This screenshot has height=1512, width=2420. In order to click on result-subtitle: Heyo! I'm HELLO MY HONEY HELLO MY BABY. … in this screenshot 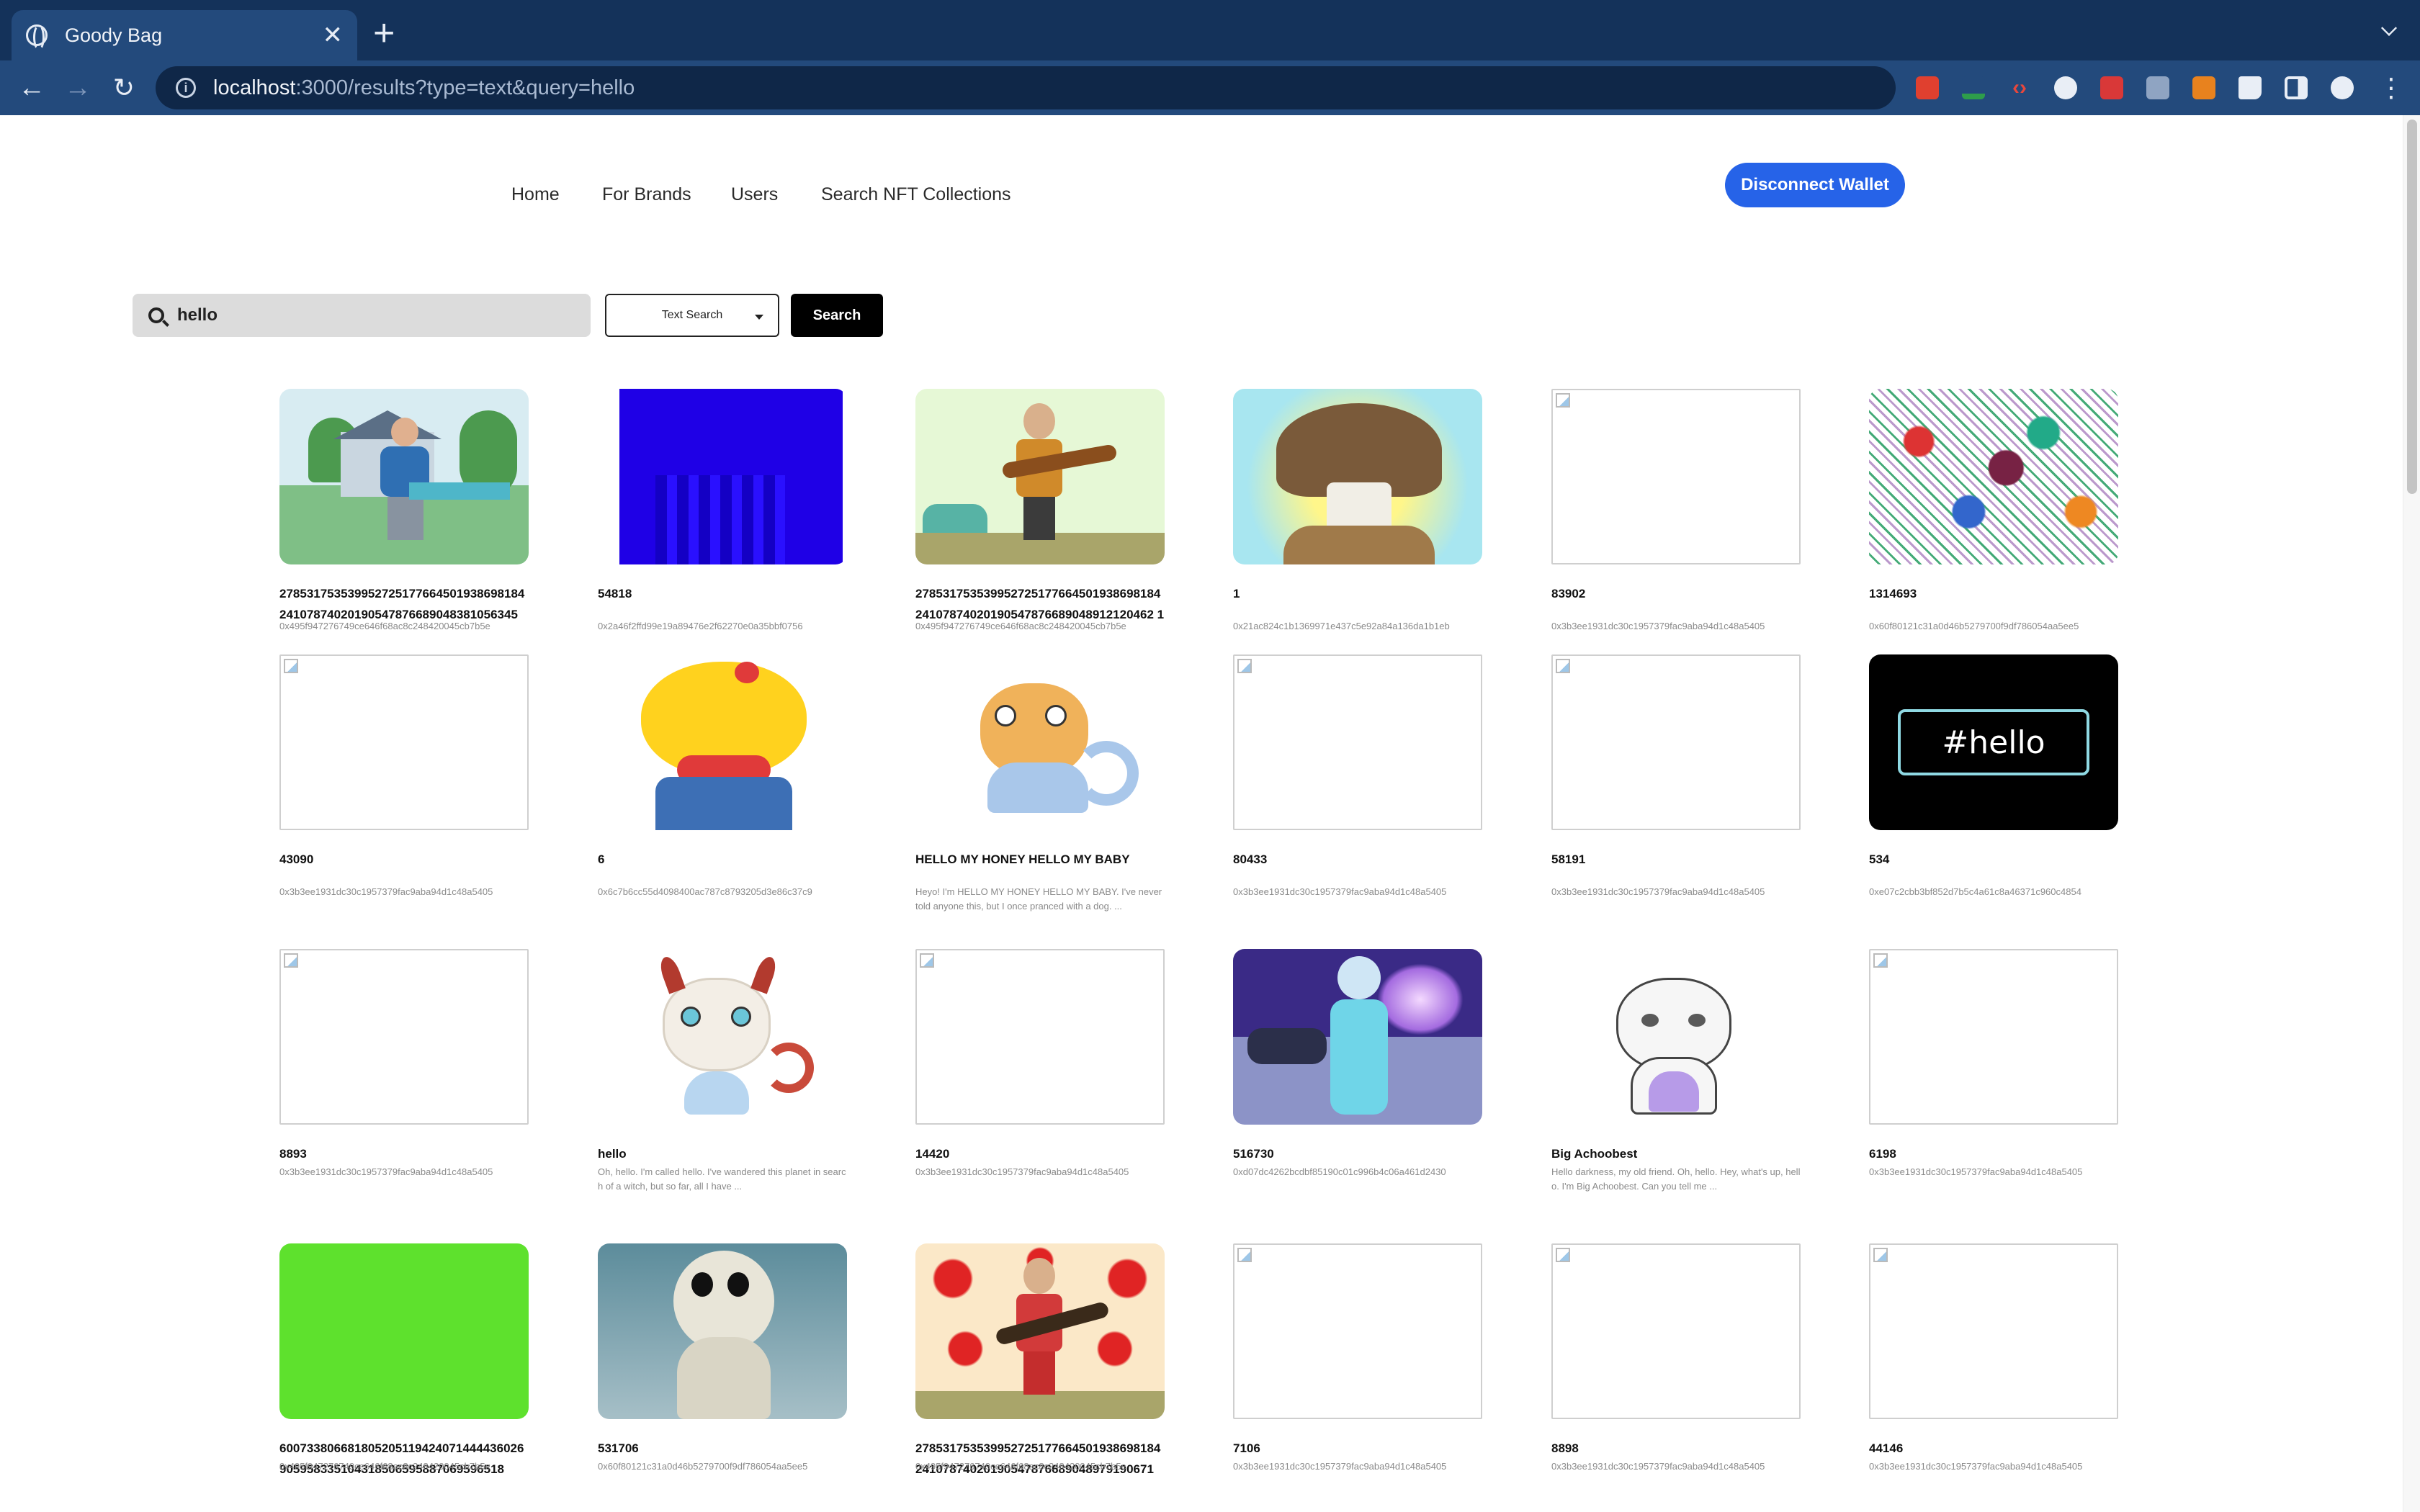, I will do `click(1038, 899)`.